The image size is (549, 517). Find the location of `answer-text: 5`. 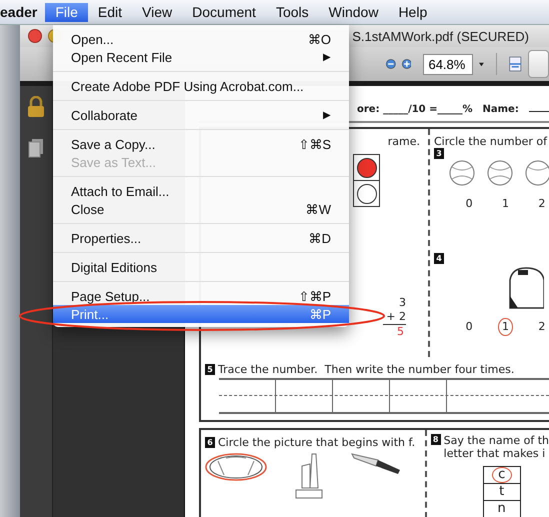

answer-text: 5 is located at coordinates (394, 331).